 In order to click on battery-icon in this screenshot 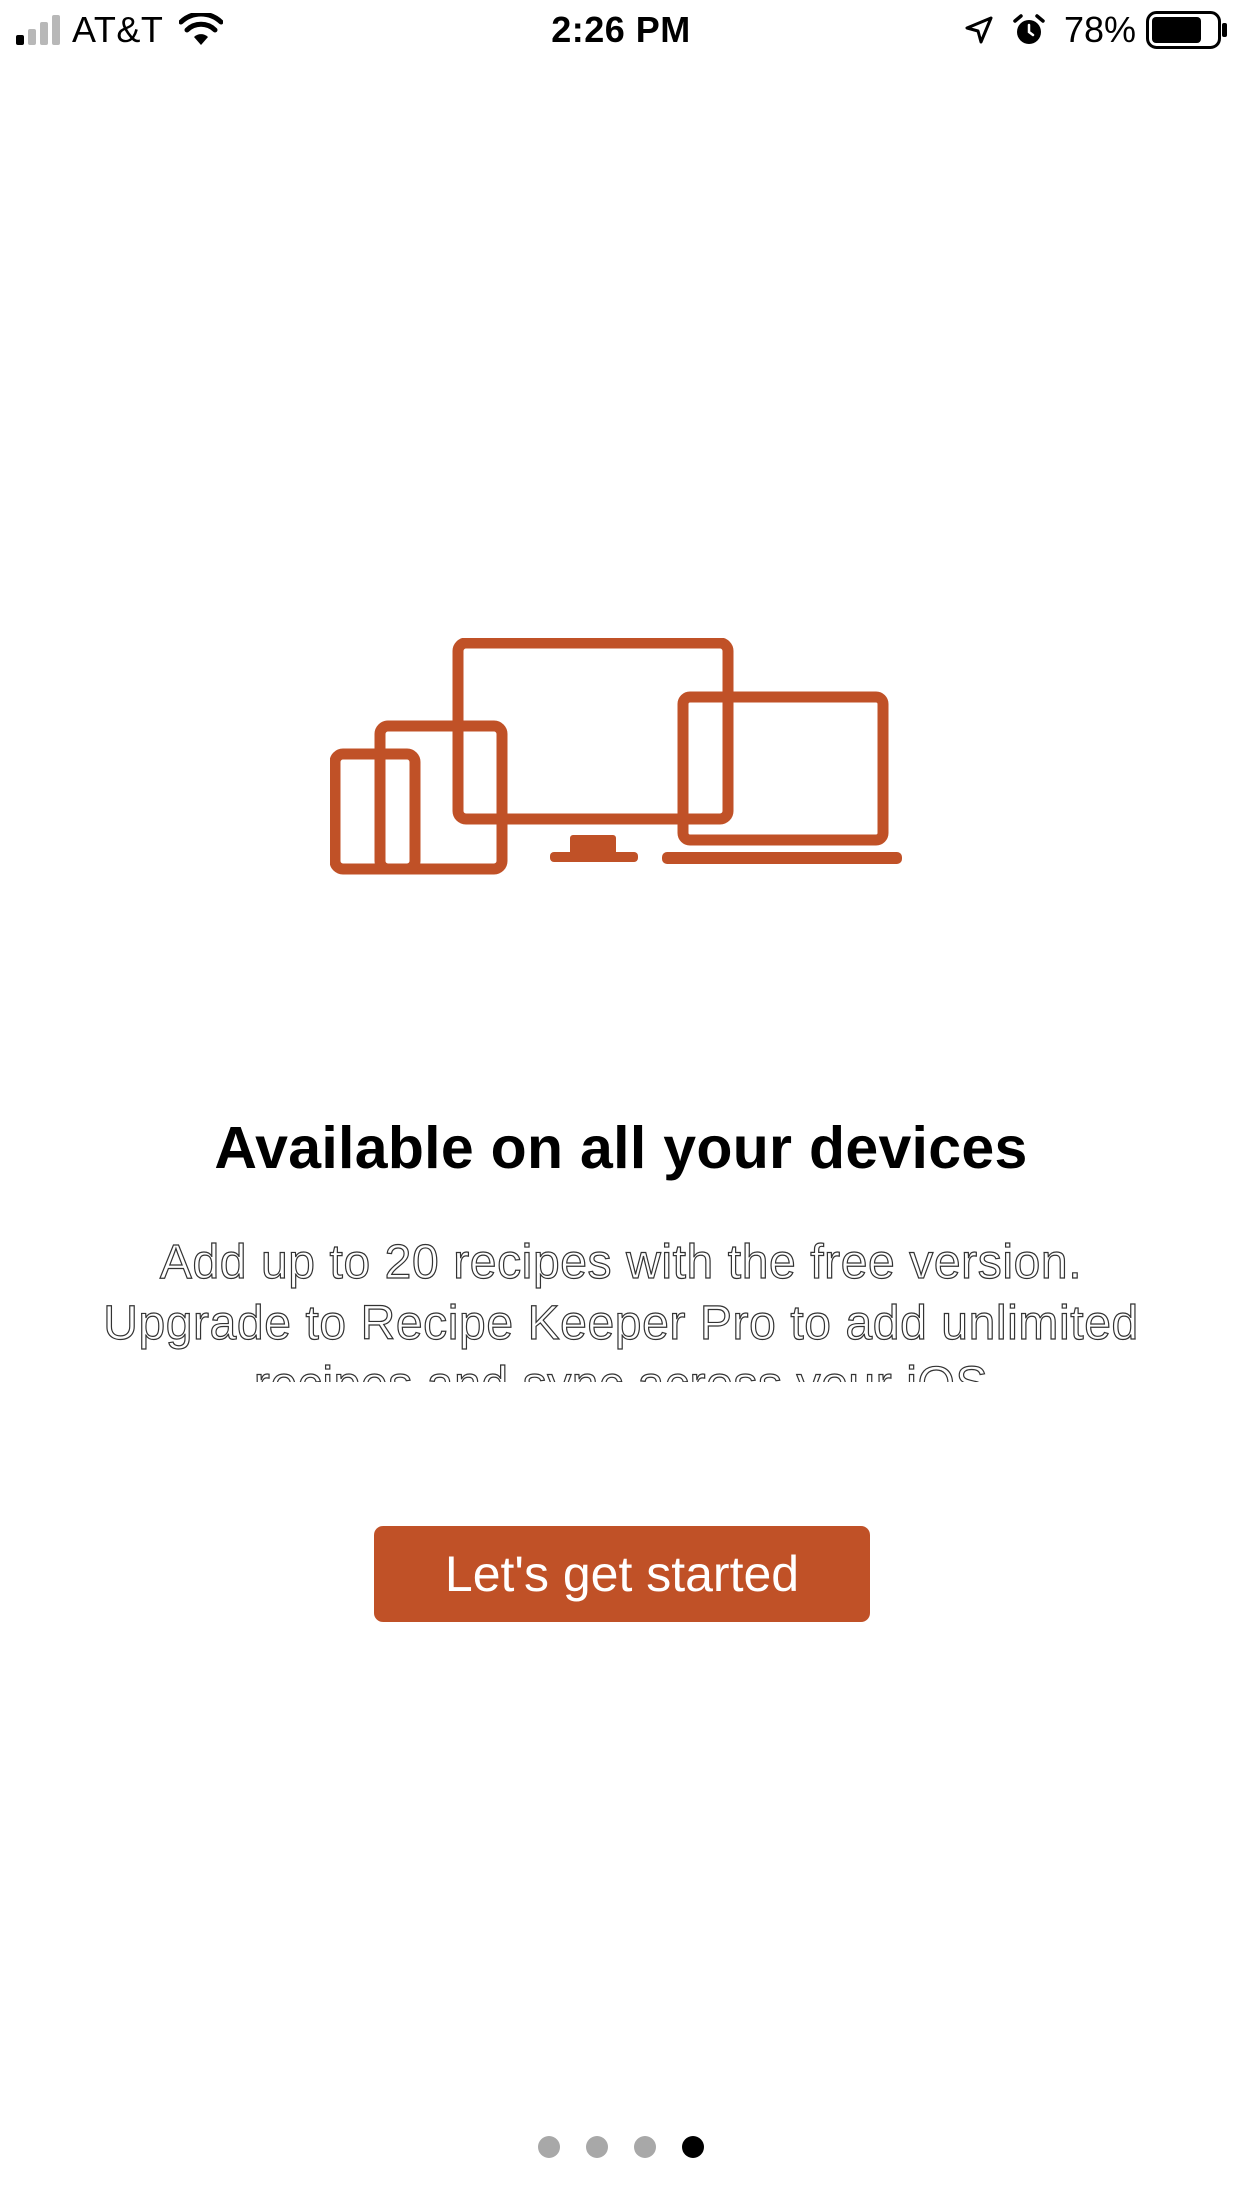, I will do `click(1186, 30)`.